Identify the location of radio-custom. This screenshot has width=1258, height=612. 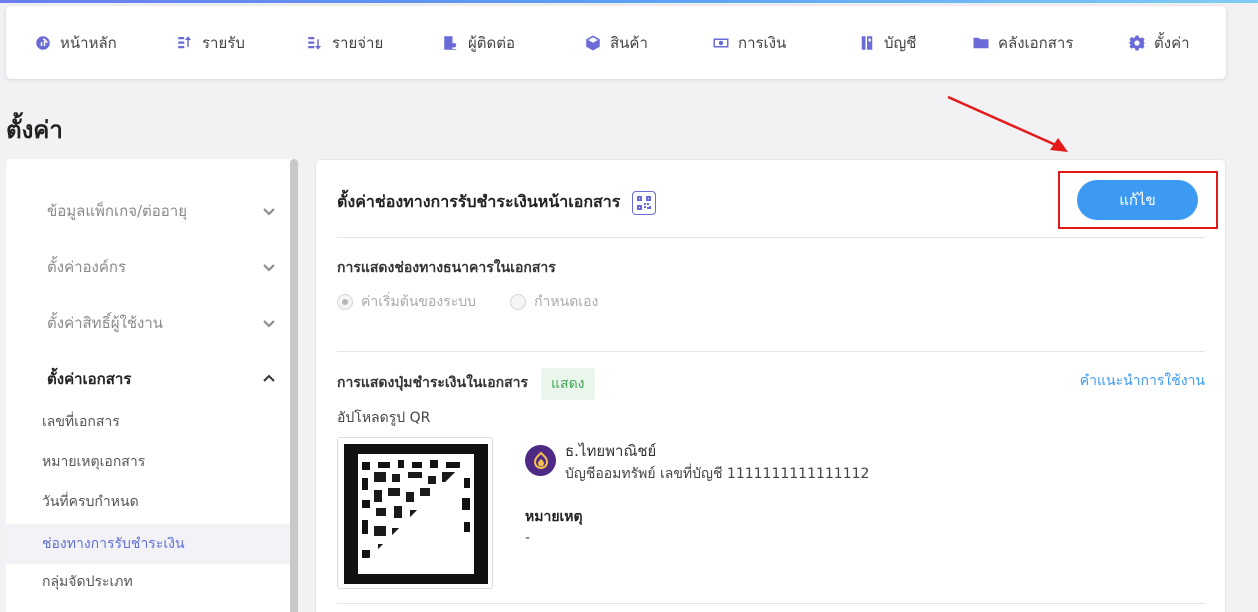
(518, 302).